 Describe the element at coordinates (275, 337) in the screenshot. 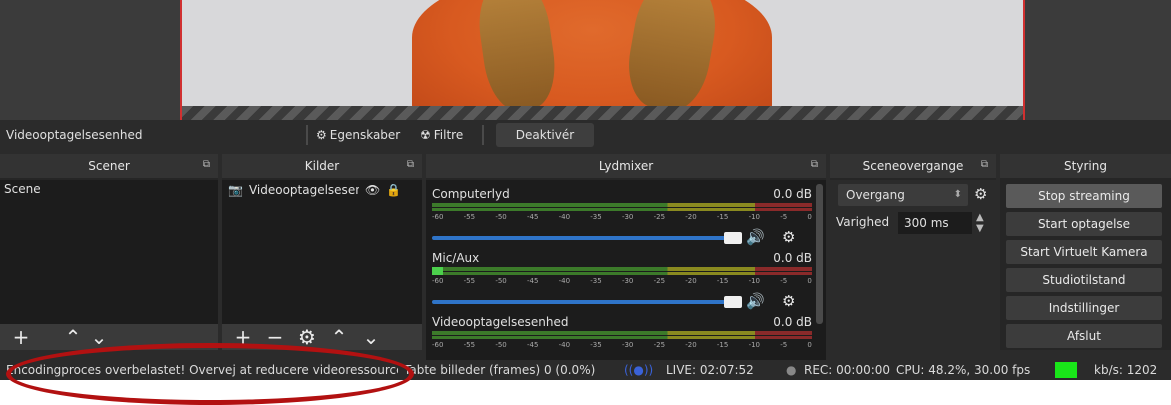

I see `remove-source-icon: −` at that location.